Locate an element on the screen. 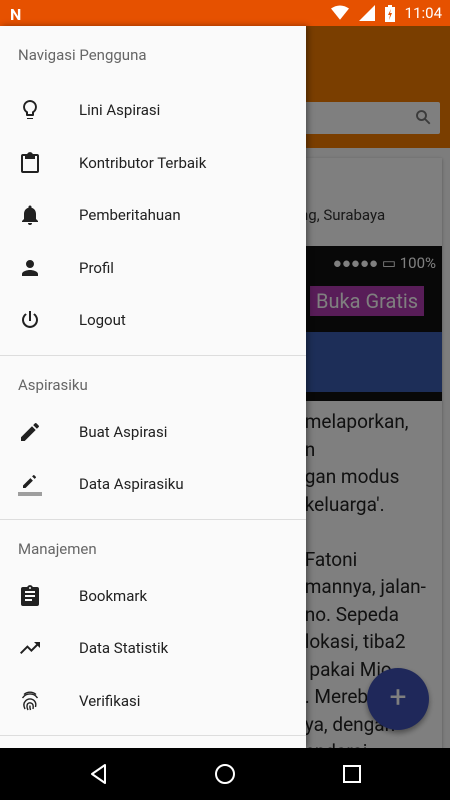  clipboard-icon is located at coordinates (30, 162).